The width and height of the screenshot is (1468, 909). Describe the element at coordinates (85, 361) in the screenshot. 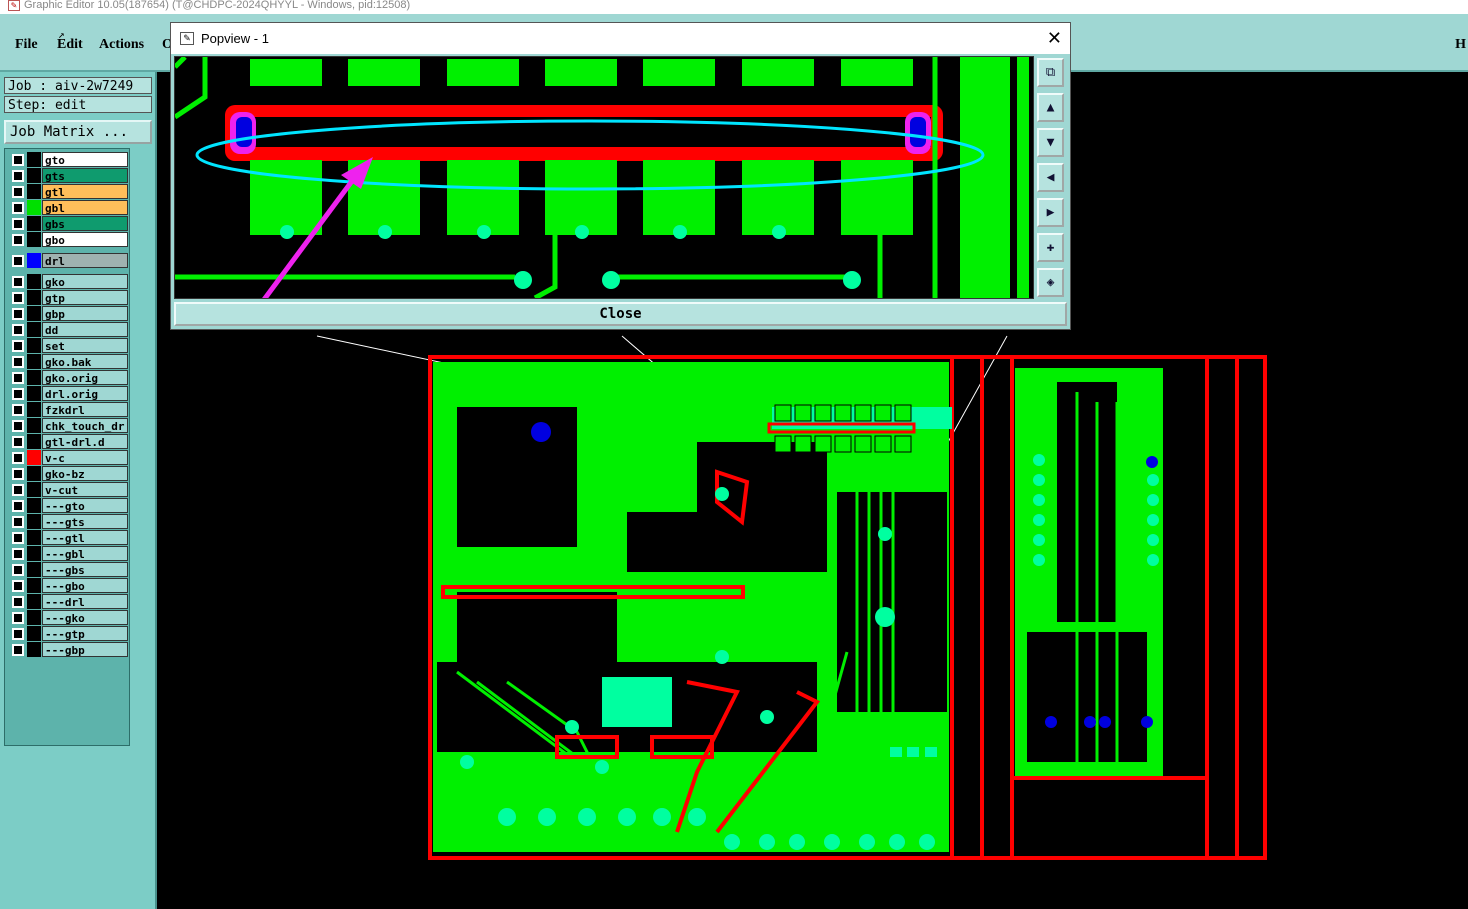

I see `layer-name: gko.bak` at that location.